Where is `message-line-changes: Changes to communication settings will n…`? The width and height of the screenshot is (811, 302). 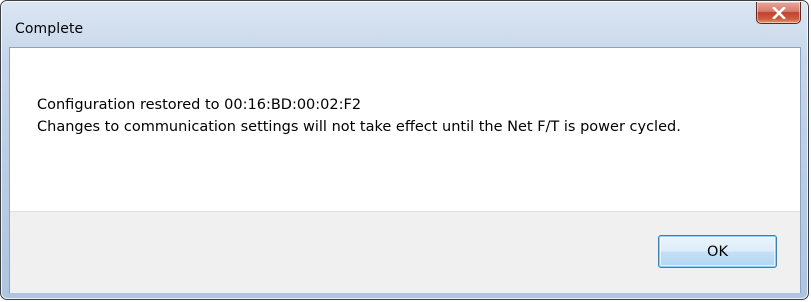 message-line-changes: Changes to communication settings will n… is located at coordinates (359, 127).